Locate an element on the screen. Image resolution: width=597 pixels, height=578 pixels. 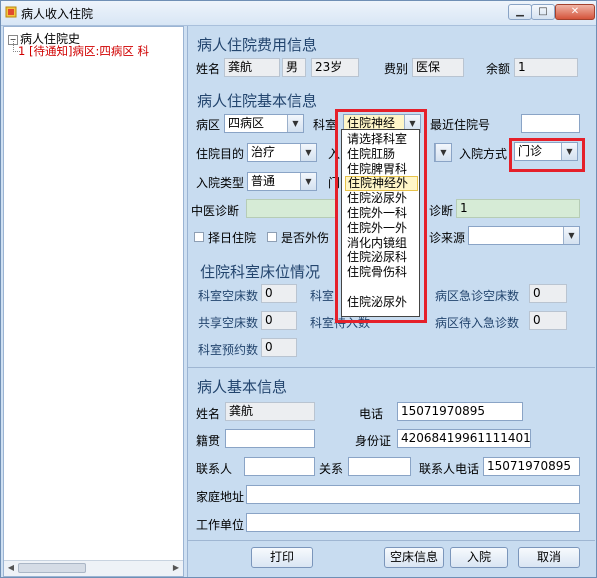
phone-label: 电话 is located at coordinates (371, 414).